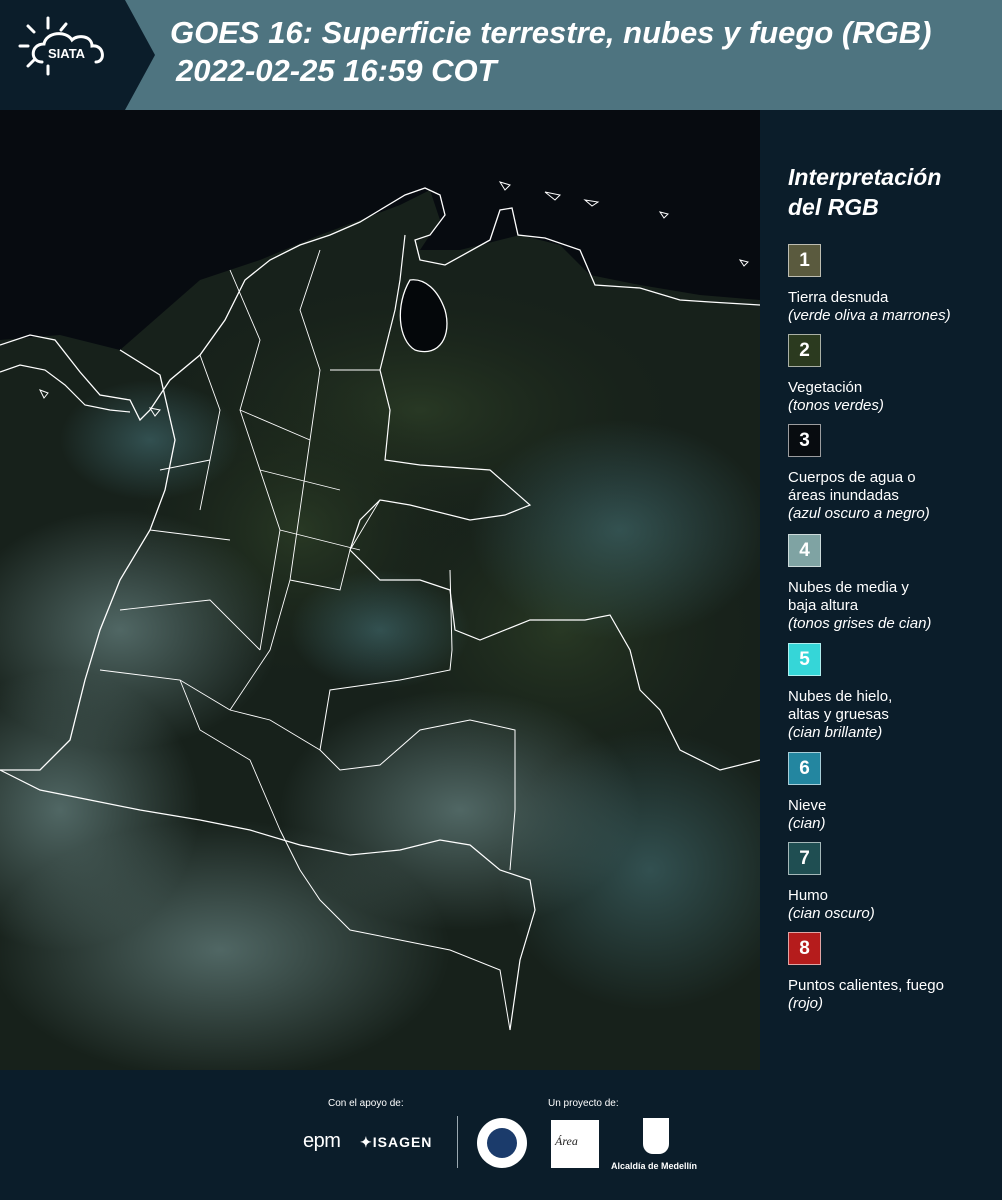 Image resolution: width=1002 pixels, height=1200 pixels. Describe the element at coordinates (804, 260) in the screenshot. I see `legend-swatch: 1` at that location.